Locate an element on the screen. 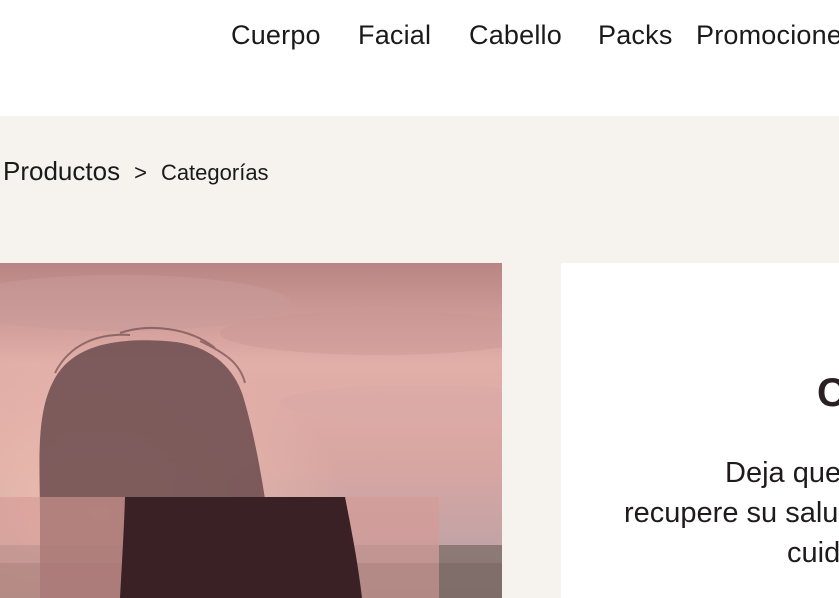 This screenshot has width=839, height=598. breadcrumb: Productos > Categorías is located at coordinates (136, 171).